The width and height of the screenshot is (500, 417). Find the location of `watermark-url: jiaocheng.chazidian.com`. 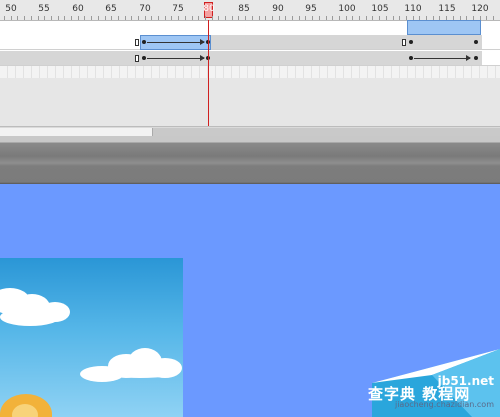

watermark-url: jiaocheng.chazidian.com is located at coordinates (444, 404).